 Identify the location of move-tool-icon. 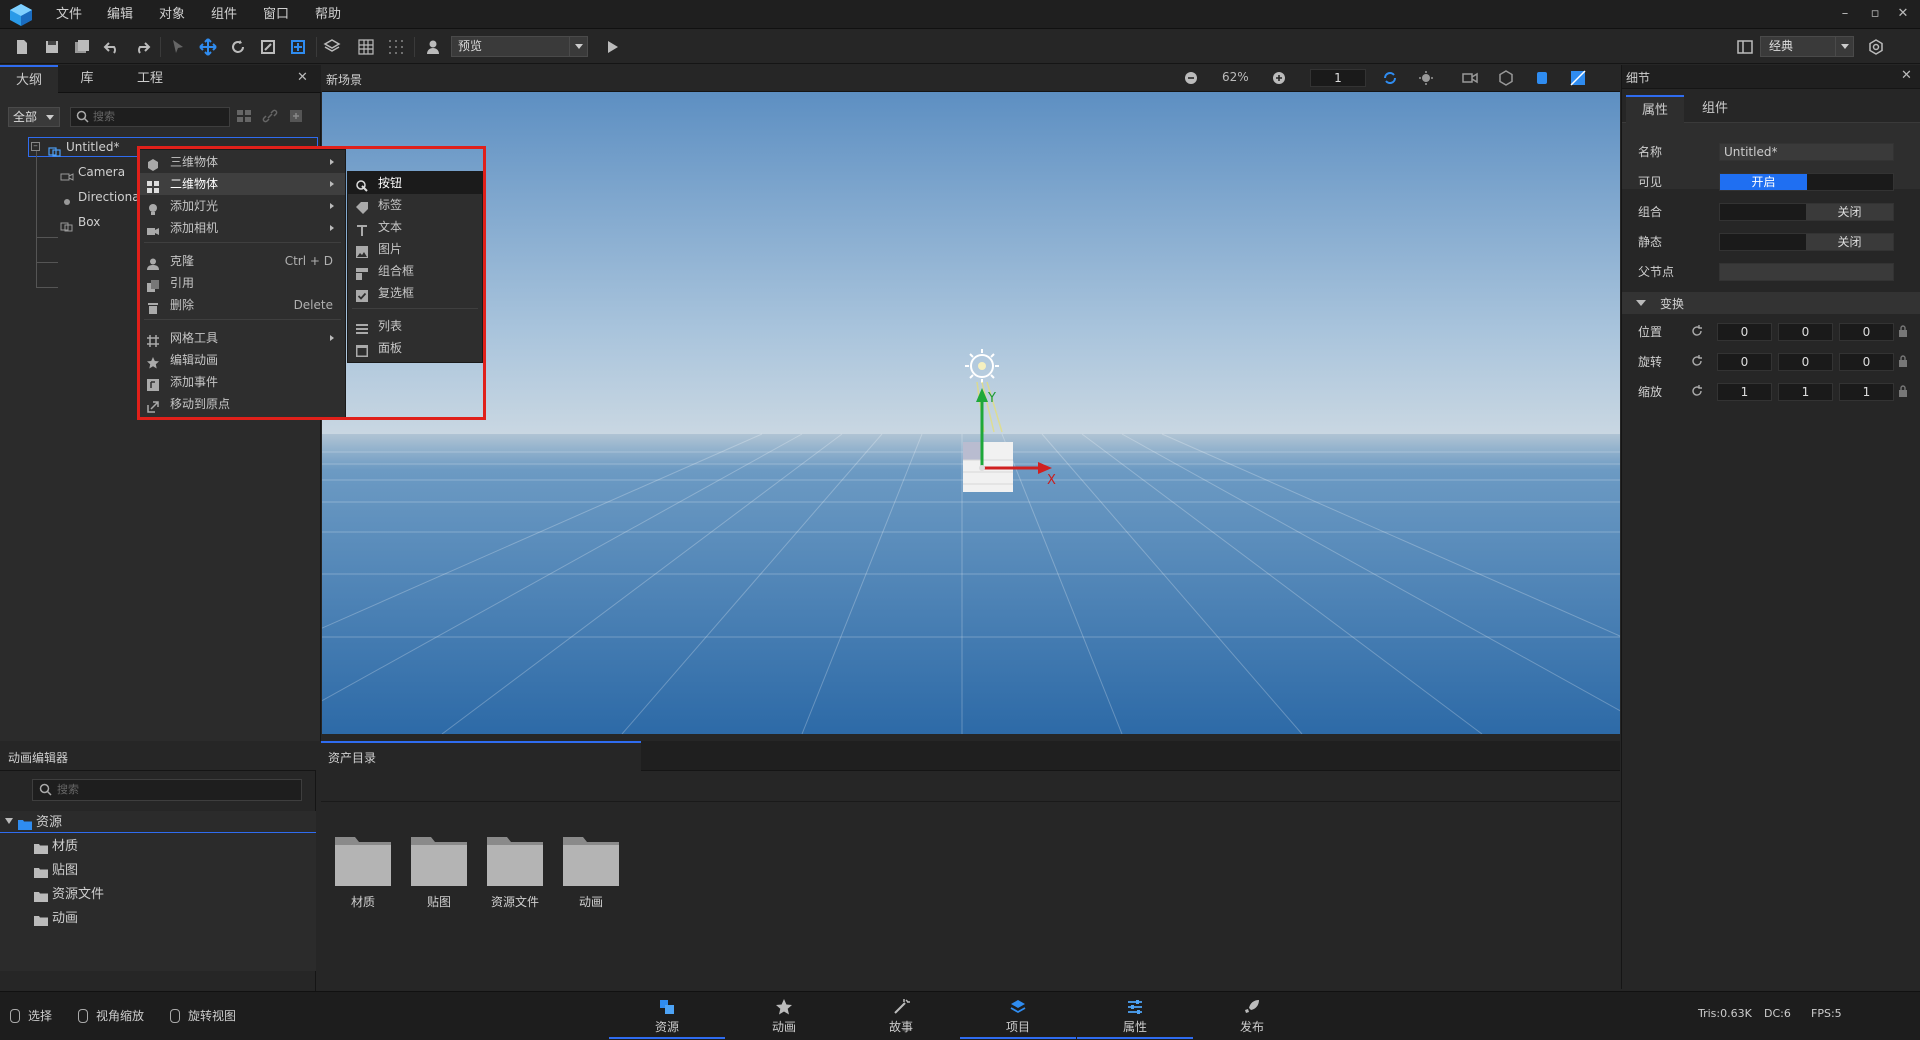
(208, 47).